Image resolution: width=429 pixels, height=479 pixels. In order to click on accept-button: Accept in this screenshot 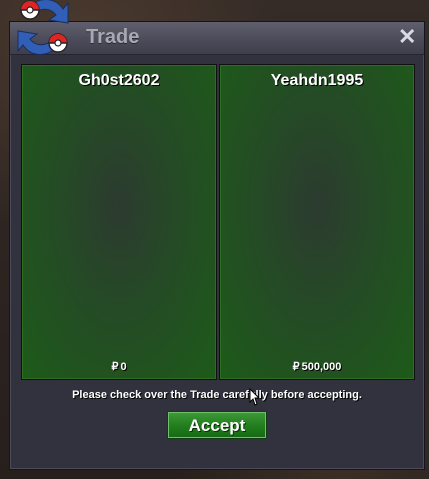, I will do `click(217, 425)`.